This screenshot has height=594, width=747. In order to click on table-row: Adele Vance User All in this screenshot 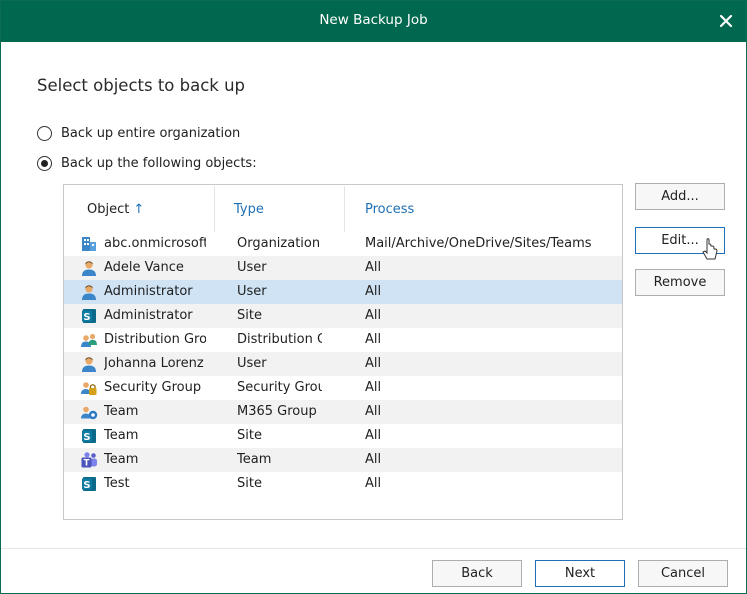, I will do `click(343, 268)`.